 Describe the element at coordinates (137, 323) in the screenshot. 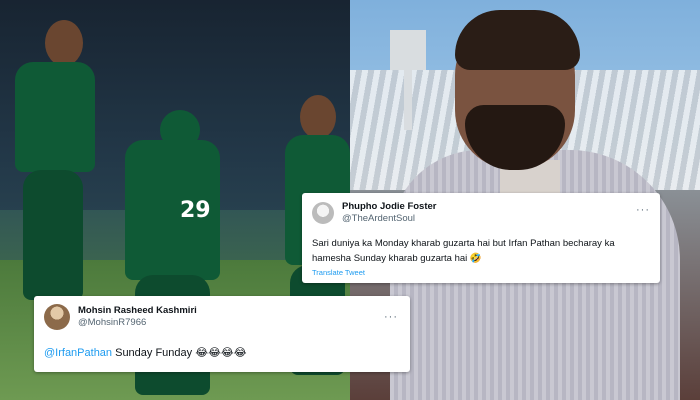

I see `user-handle: @MohsinR7966` at that location.